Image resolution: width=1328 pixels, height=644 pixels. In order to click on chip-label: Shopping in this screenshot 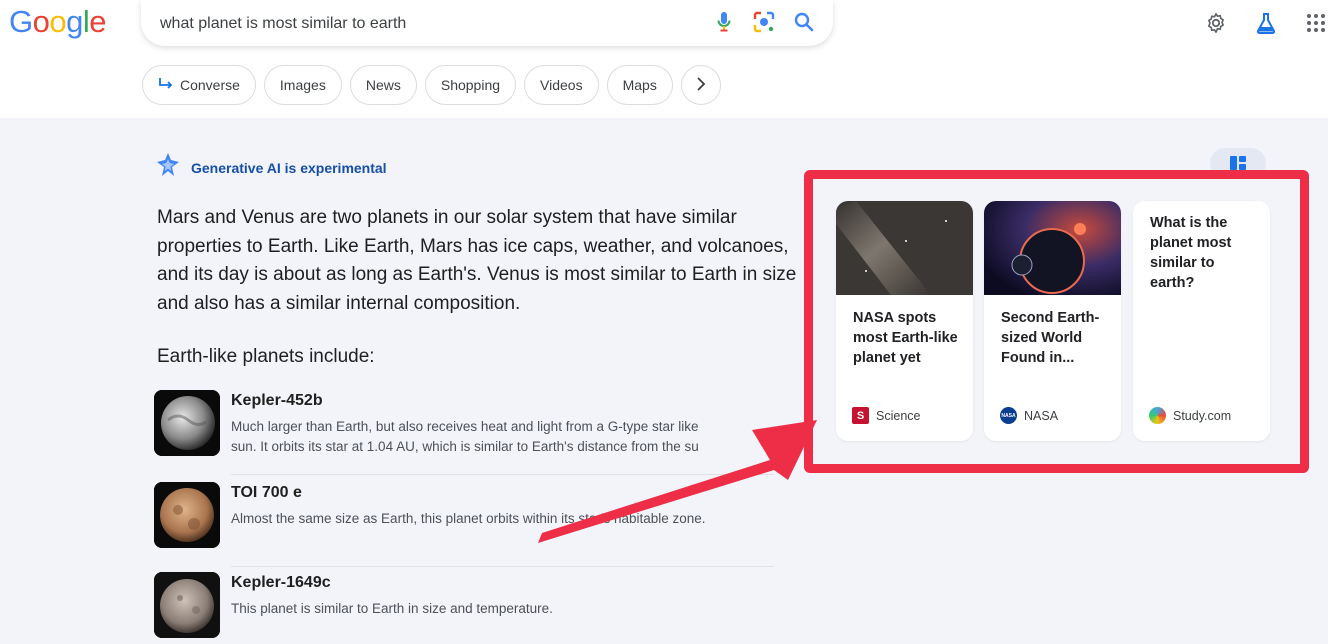, I will do `click(470, 85)`.